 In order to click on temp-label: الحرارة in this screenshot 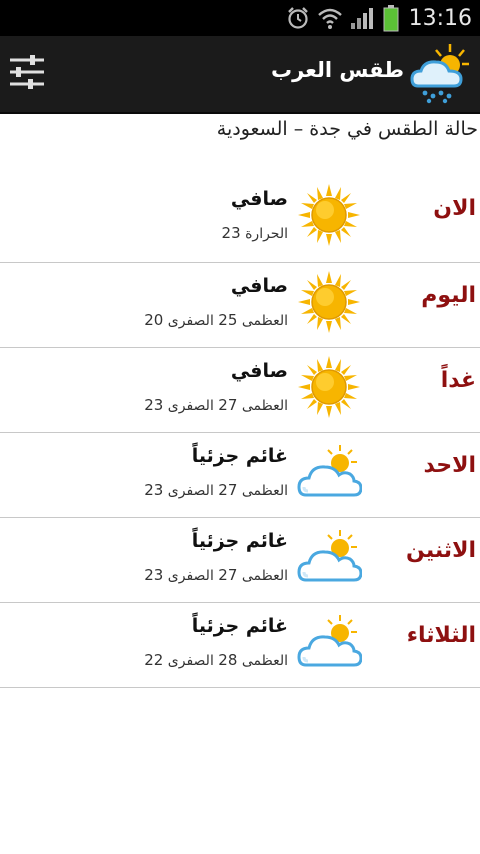, I will do `click(266, 234)`.